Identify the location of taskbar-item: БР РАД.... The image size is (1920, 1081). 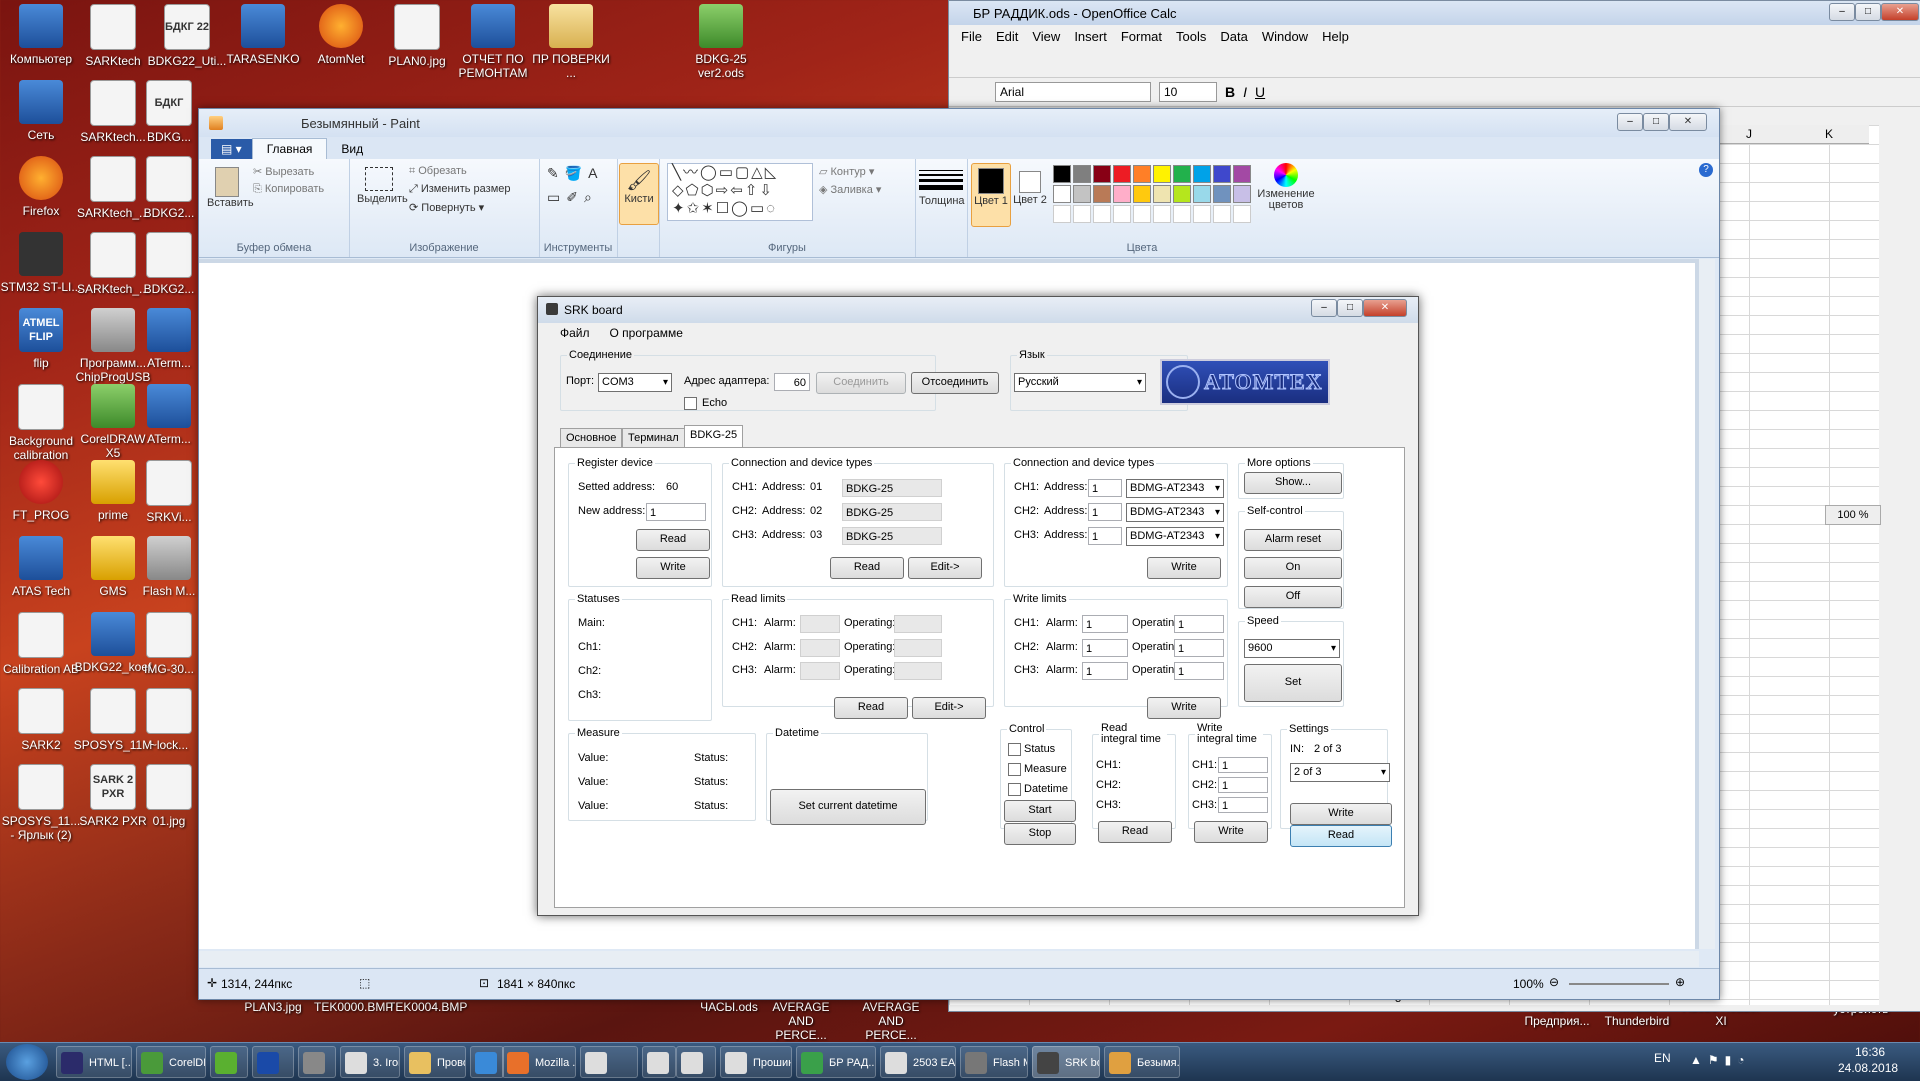
(836, 1062).